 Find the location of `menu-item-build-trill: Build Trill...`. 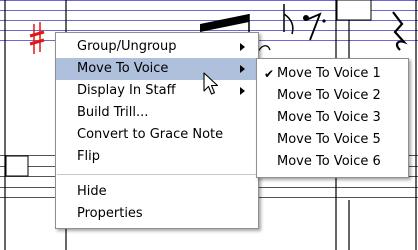

menu-item-build-trill: Build Trill... is located at coordinates (157, 113).